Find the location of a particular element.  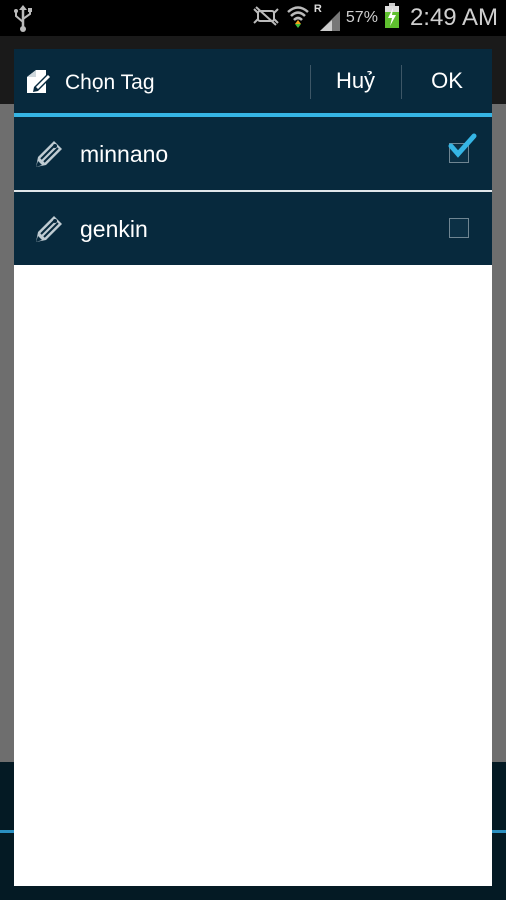

status-bar: R 57% 2:49 AM is located at coordinates (253, 18).